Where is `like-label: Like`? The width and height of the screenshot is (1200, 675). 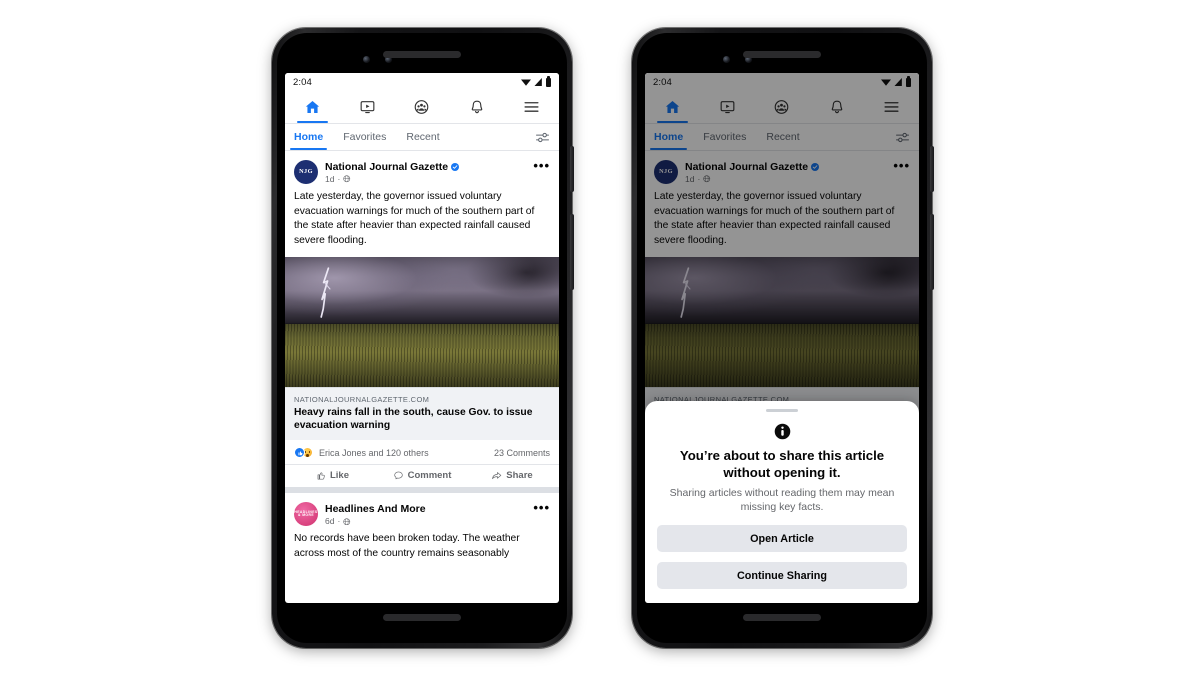
like-label: Like is located at coordinates (339, 476).